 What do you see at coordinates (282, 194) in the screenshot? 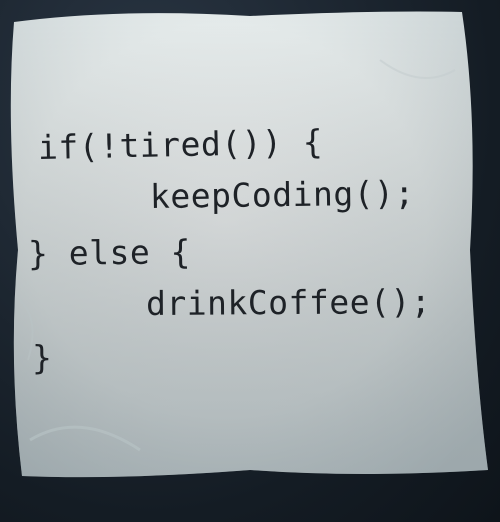
I see `code-line-keep-coding: keepCoding();` at bounding box center [282, 194].